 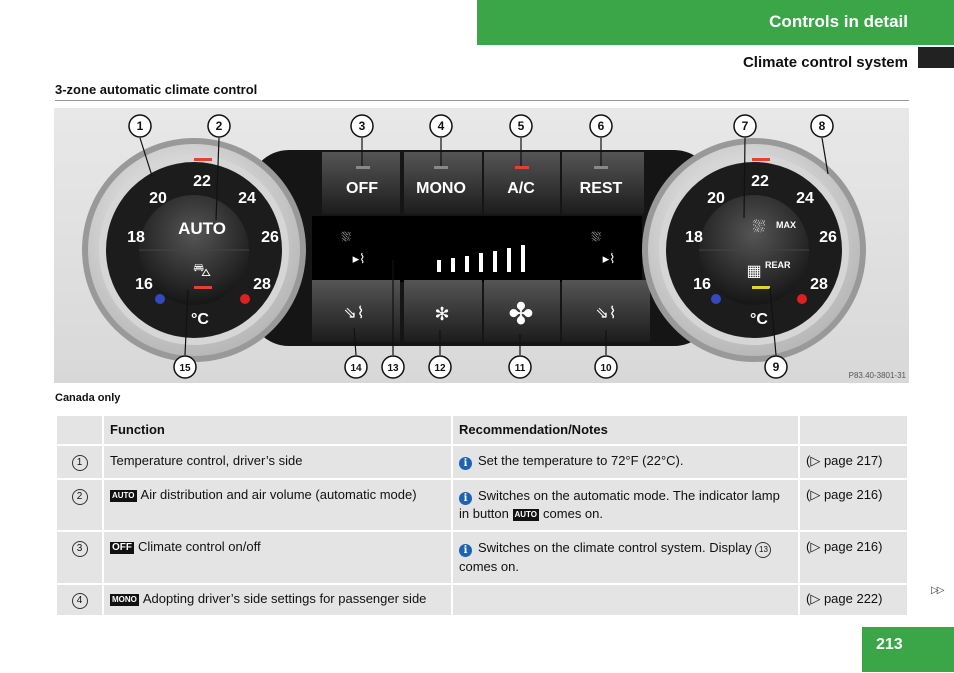 I want to click on callout-7: 7, so click(x=745, y=126).